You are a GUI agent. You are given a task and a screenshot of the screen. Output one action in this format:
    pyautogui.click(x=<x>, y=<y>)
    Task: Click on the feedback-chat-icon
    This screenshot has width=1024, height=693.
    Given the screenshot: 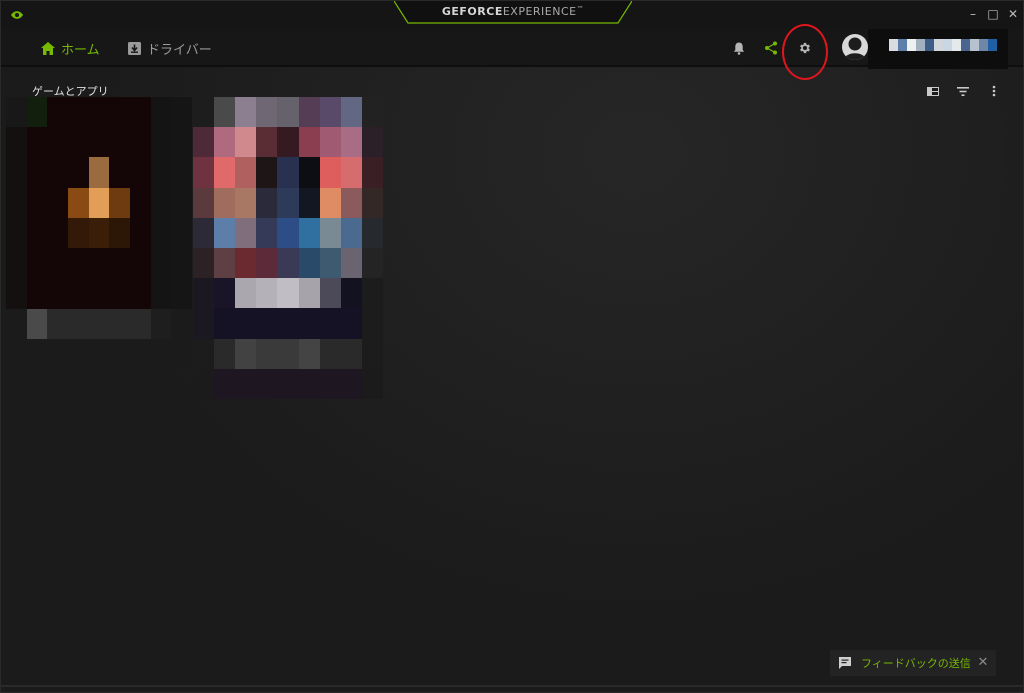 What is the action you would take?
    pyautogui.click(x=845, y=663)
    